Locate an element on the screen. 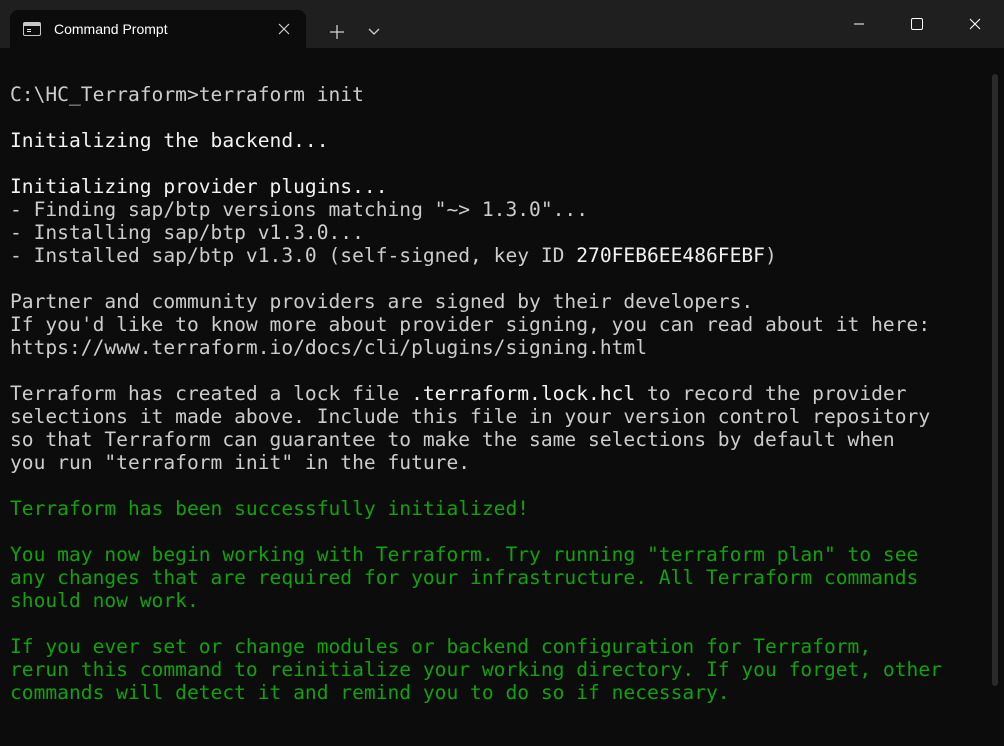 This screenshot has height=746, width=1004. plus-icon is located at coordinates (337, 32).